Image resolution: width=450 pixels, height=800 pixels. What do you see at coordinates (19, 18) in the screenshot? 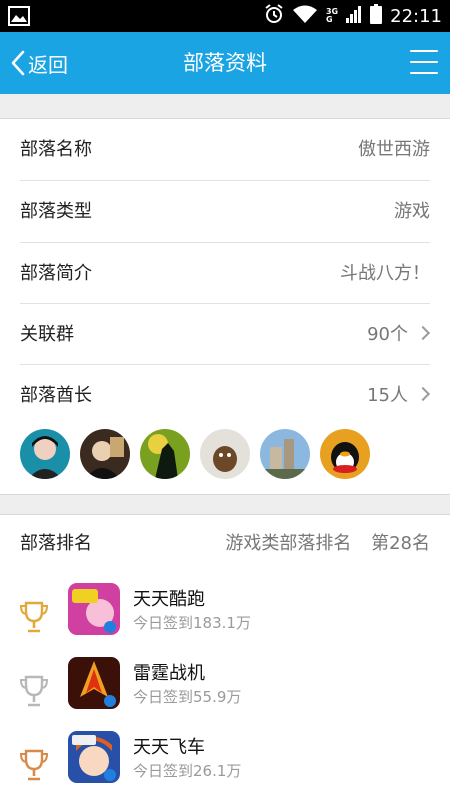
I see `gallery-notification-icon` at bounding box center [19, 18].